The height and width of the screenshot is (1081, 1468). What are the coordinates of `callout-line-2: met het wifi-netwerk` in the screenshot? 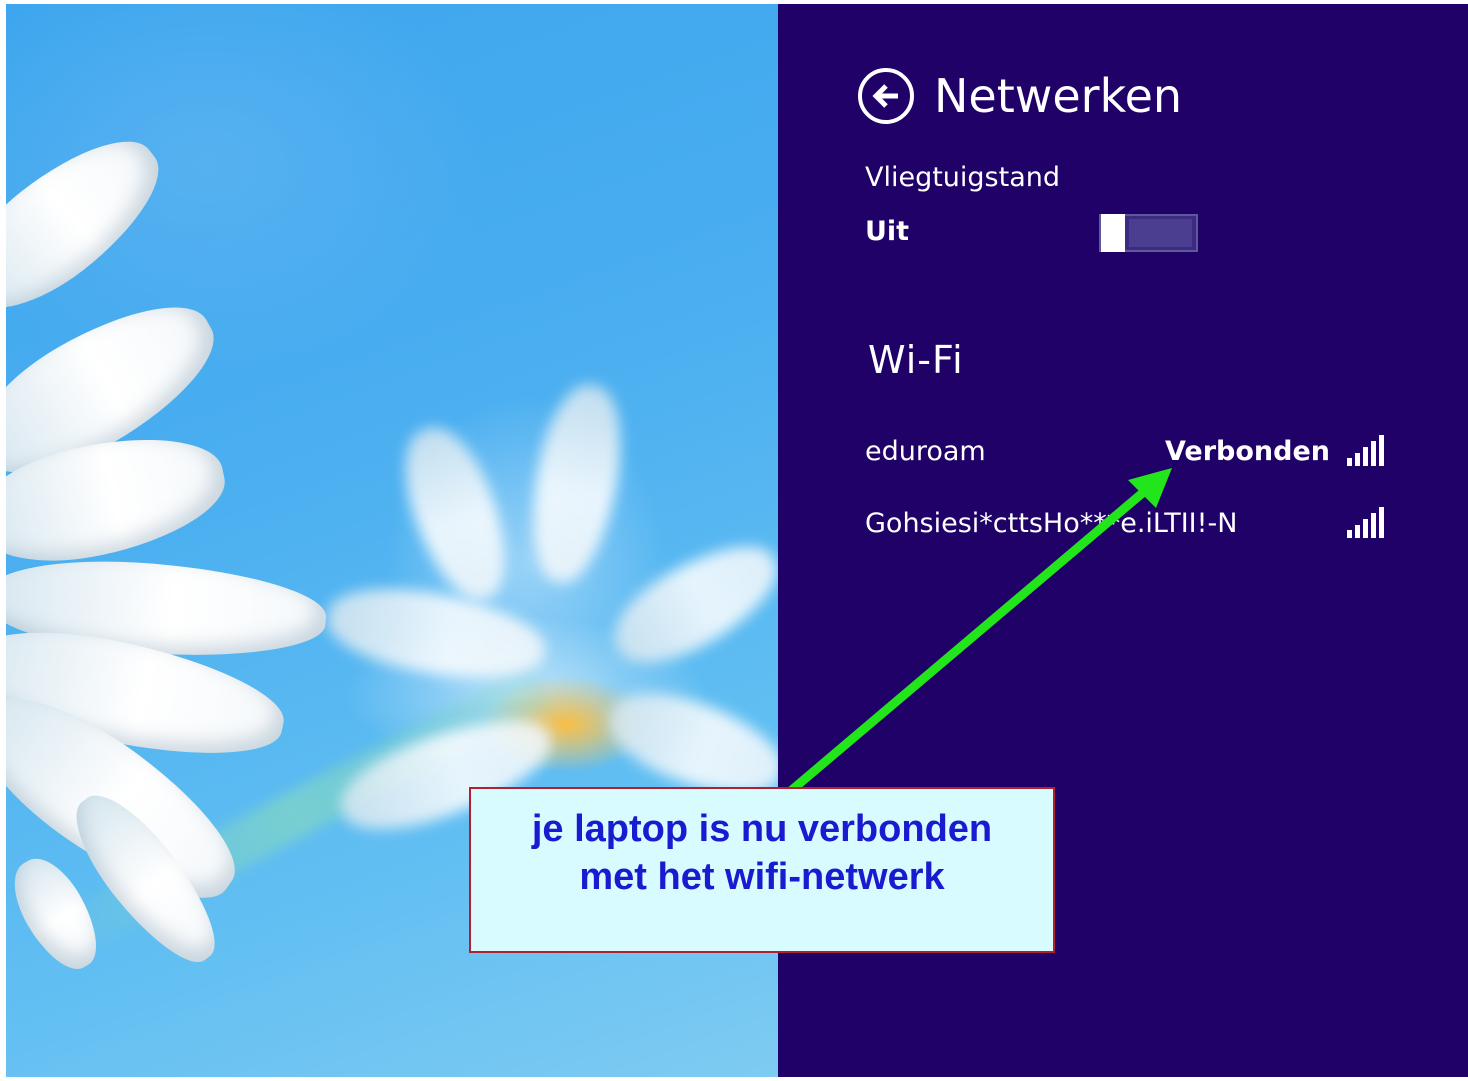 It's located at (762, 877).